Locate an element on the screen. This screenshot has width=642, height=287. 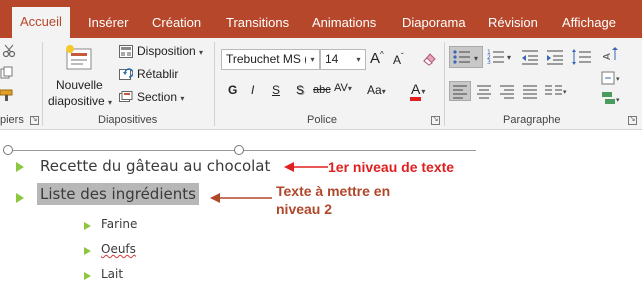
annotation-level2-line1: Texte à mettre en is located at coordinates (333, 191).